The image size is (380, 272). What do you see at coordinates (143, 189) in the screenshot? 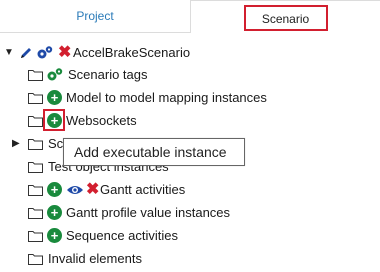
I see `tree-item-label: Gantt activities` at bounding box center [143, 189].